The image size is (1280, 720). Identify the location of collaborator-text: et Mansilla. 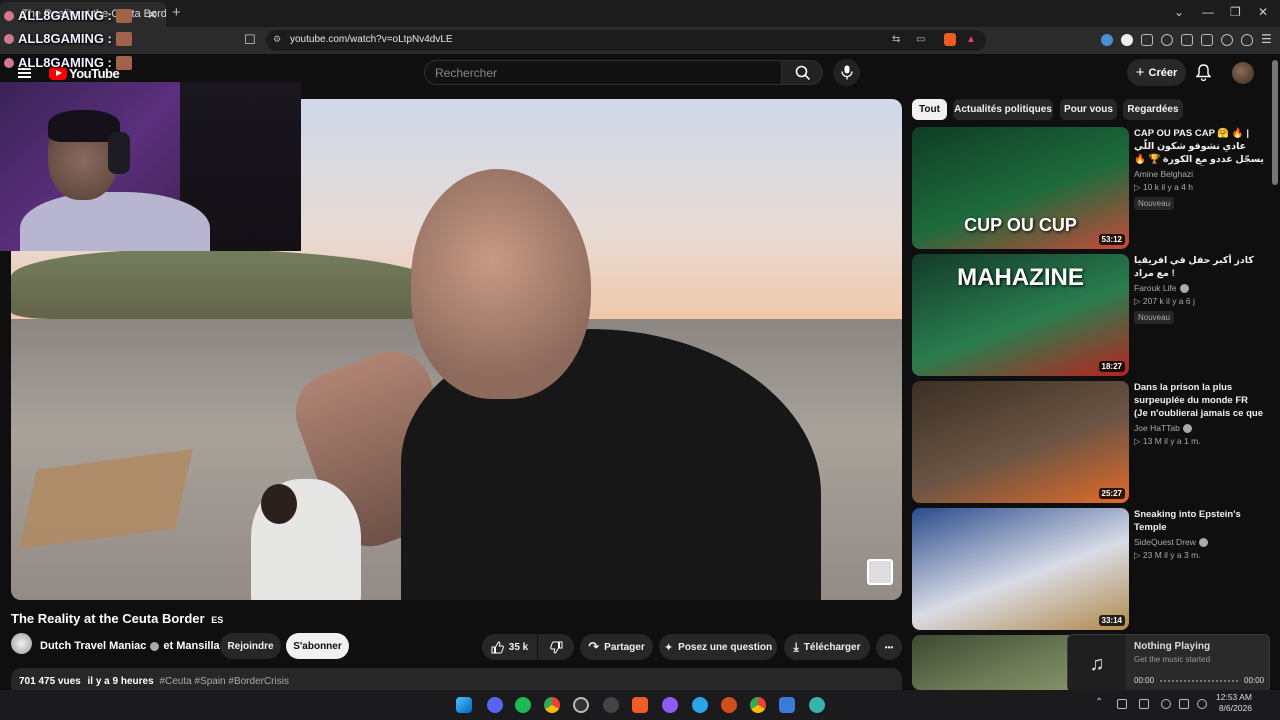
(191, 646).